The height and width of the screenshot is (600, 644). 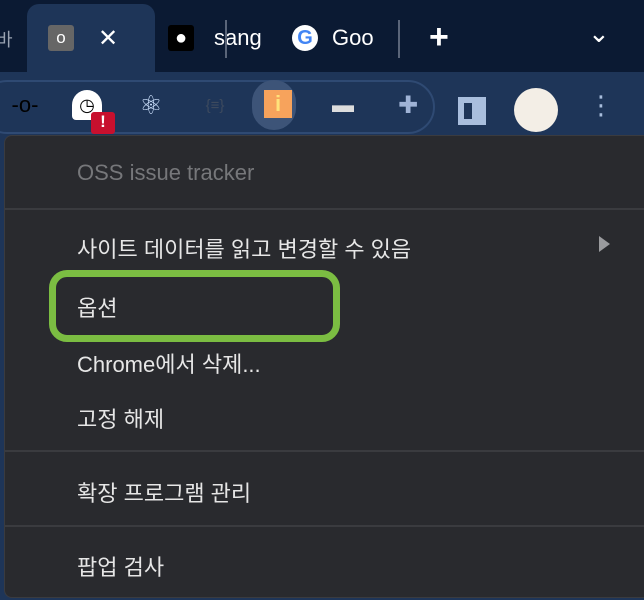 I want to click on tab-search-button: ⌄, so click(x=599, y=33).